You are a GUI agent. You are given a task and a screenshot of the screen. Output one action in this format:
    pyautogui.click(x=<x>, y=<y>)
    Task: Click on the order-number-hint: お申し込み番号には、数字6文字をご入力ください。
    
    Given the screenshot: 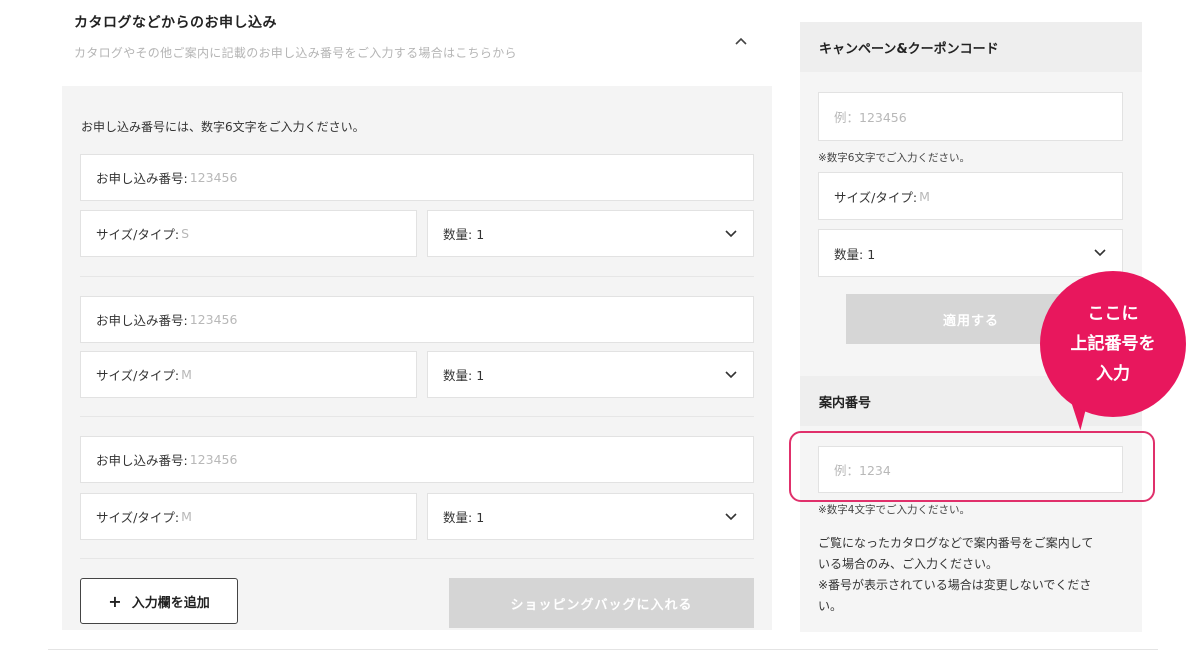 What is the action you would take?
    pyautogui.click(x=223, y=127)
    